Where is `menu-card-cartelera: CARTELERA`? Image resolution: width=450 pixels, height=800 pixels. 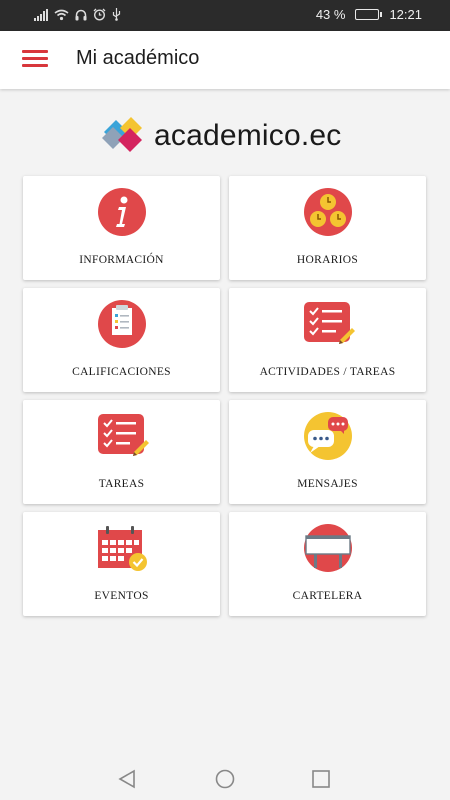 menu-card-cartelera: CARTELERA is located at coordinates (327, 564).